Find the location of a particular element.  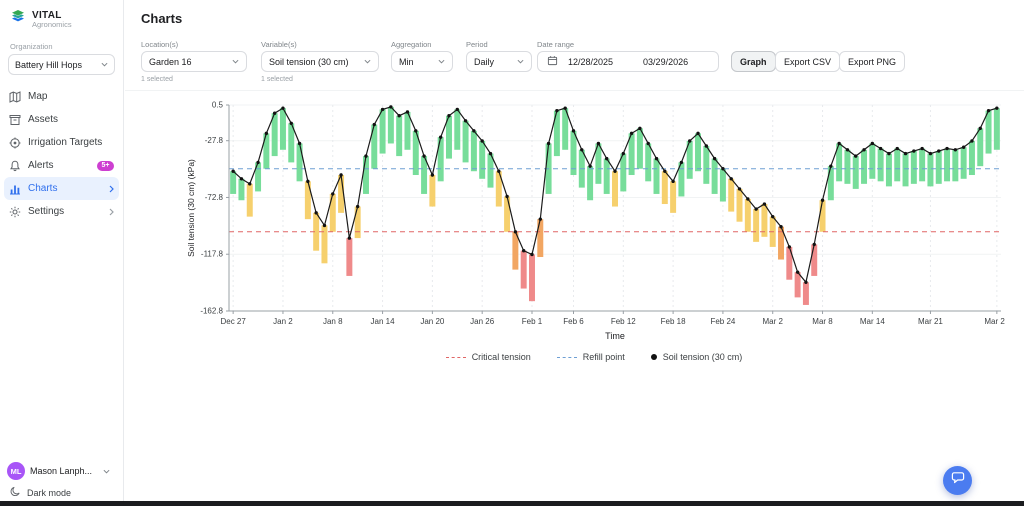

svg-text: Feb 18 is located at coordinates (673, 321).